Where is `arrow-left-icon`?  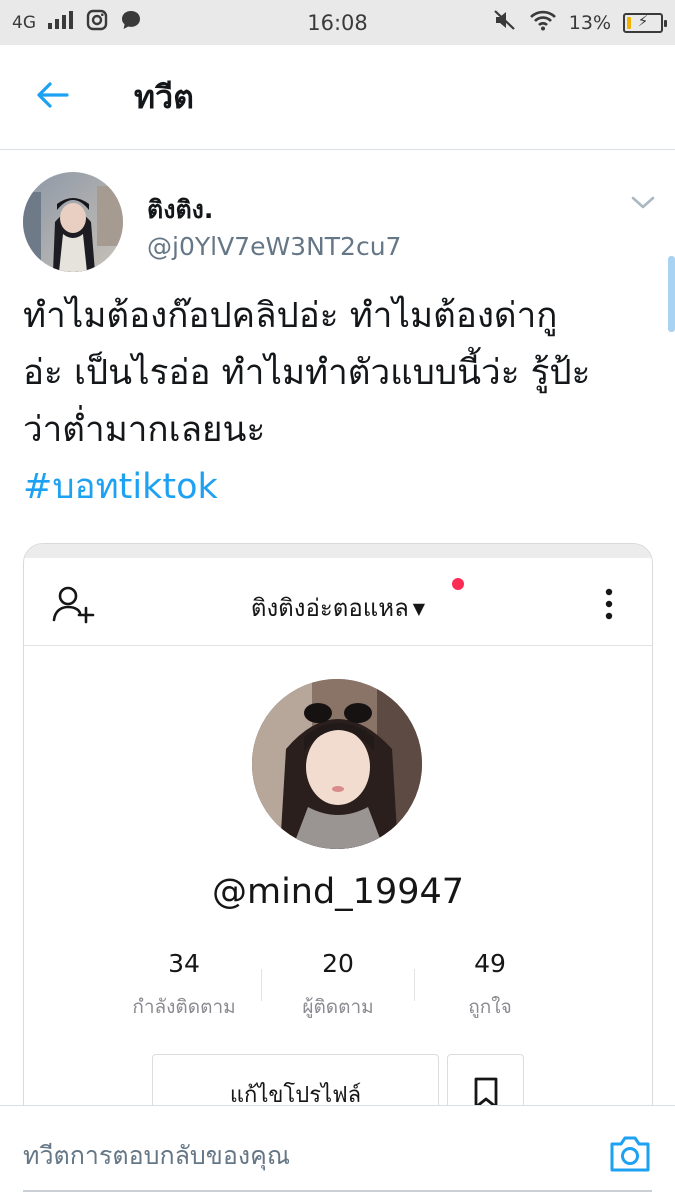
arrow-left-icon is located at coordinates (52, 97).